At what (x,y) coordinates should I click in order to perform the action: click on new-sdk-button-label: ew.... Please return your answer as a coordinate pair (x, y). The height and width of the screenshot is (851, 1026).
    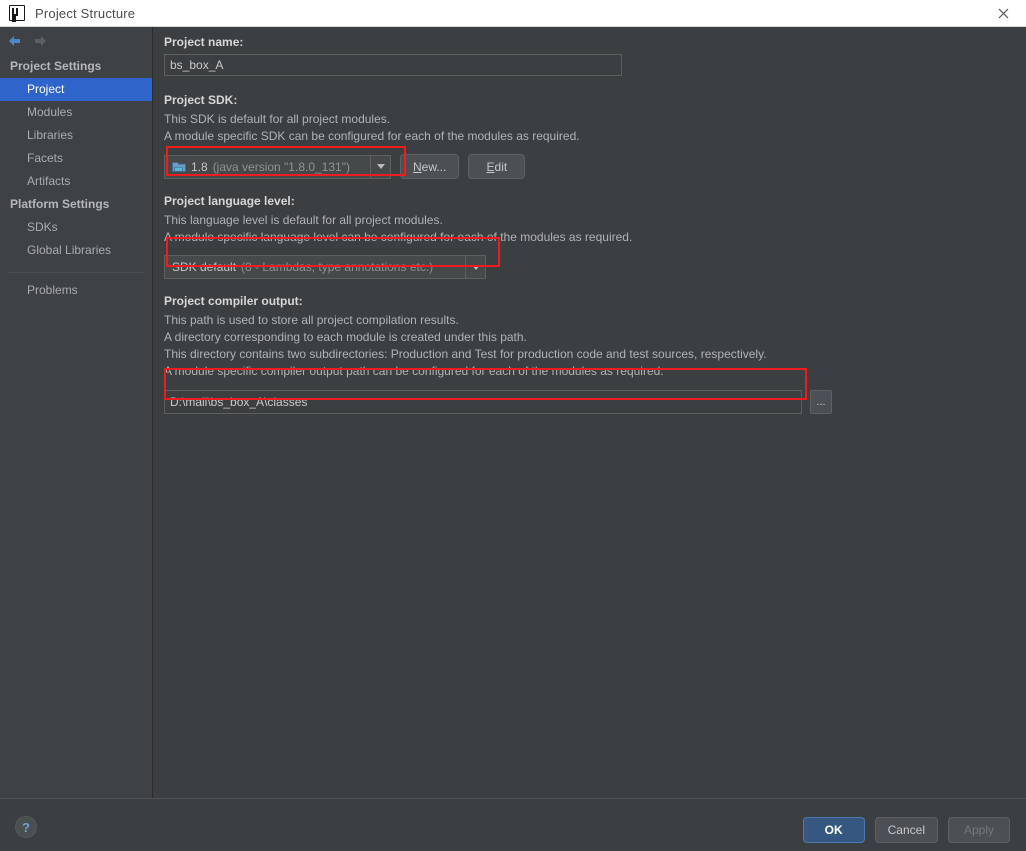
    Looking at the image, I should click on (434, 166).